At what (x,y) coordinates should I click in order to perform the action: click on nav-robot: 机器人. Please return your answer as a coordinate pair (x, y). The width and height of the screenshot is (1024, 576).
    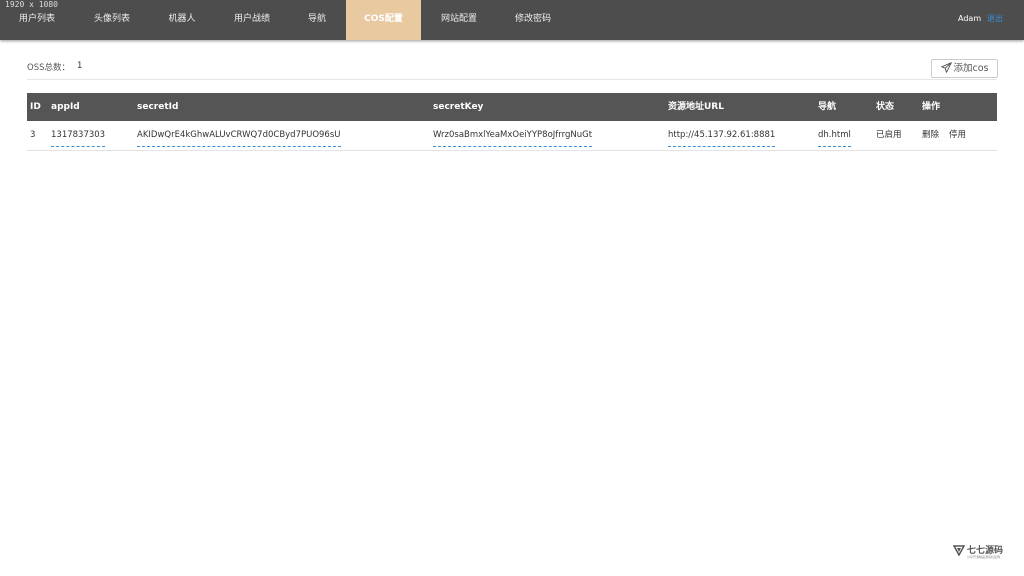
    Looking at the image, I should click on (182, 20).